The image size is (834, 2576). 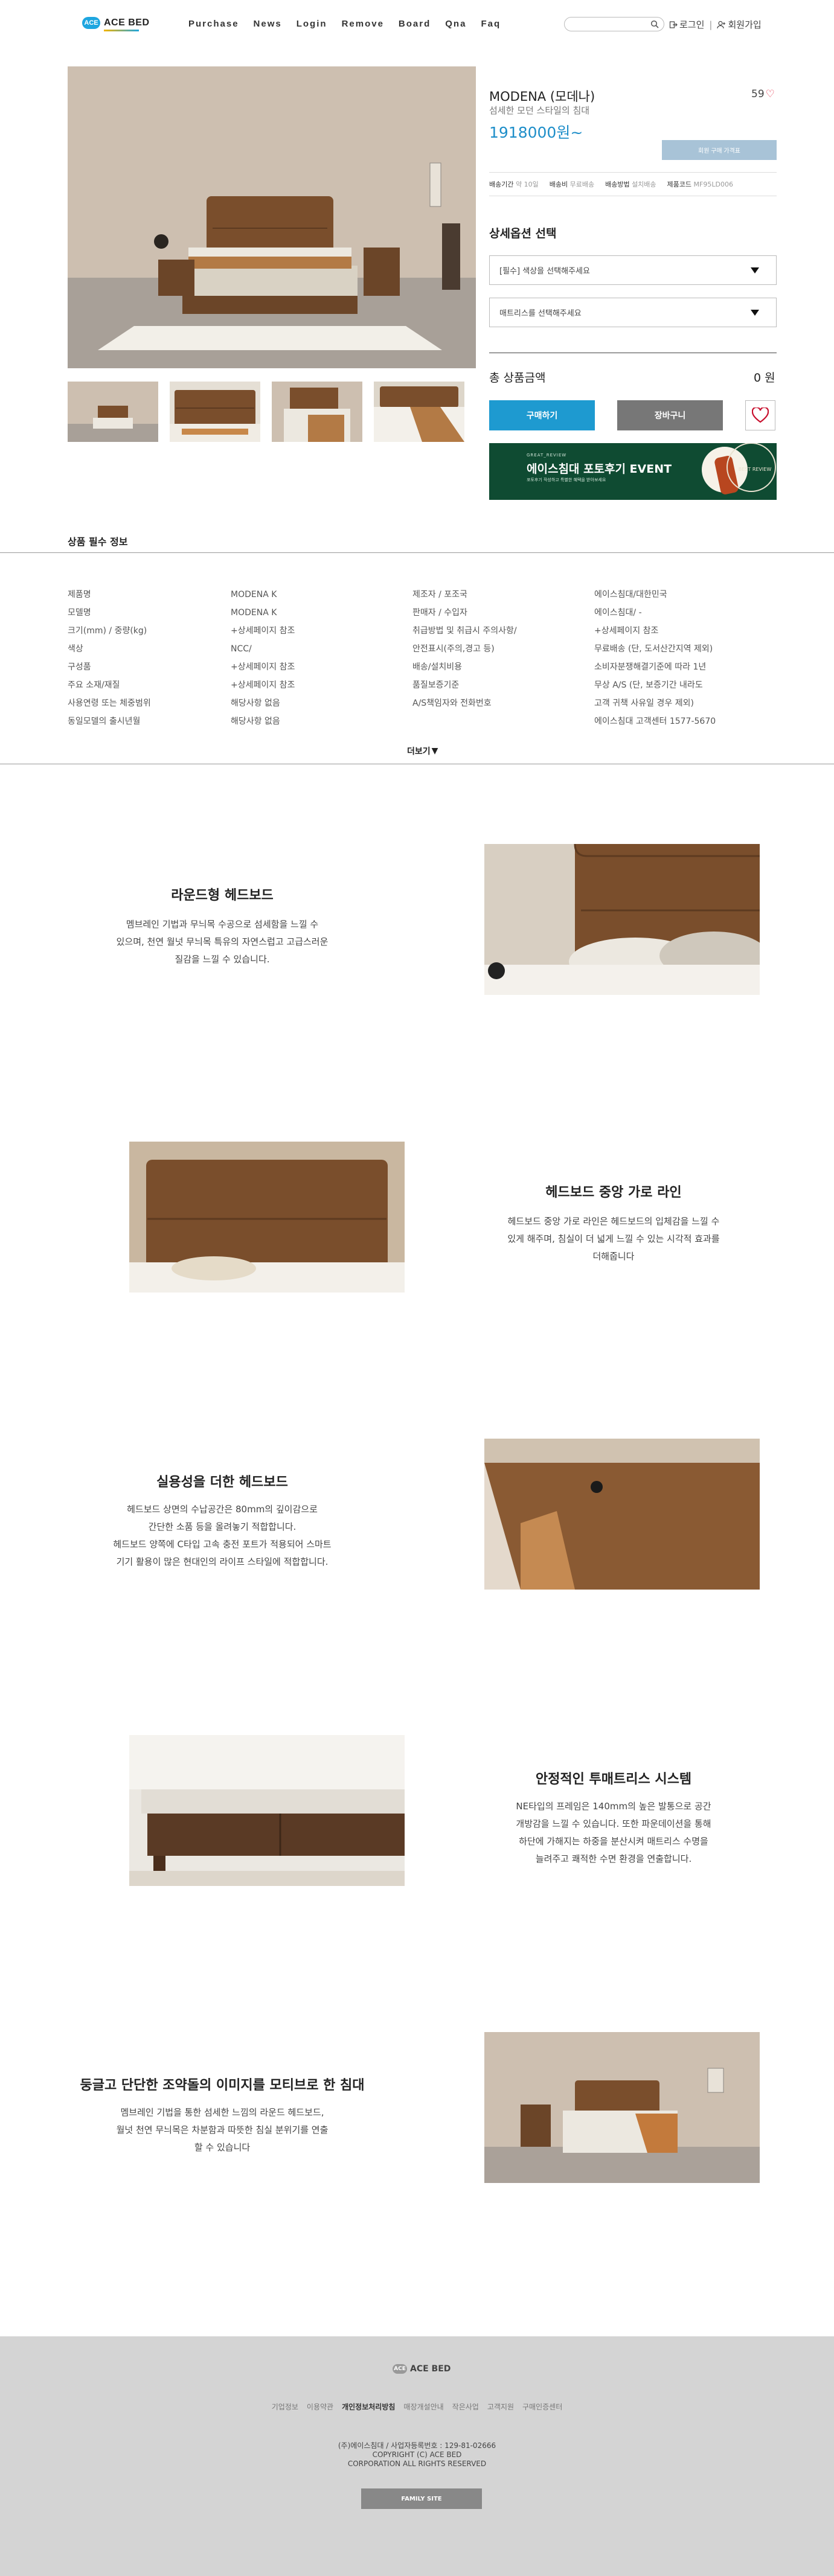 I want to click on info-cell: 크기(mm) / 중량(kg), so click(x=107, y=631).